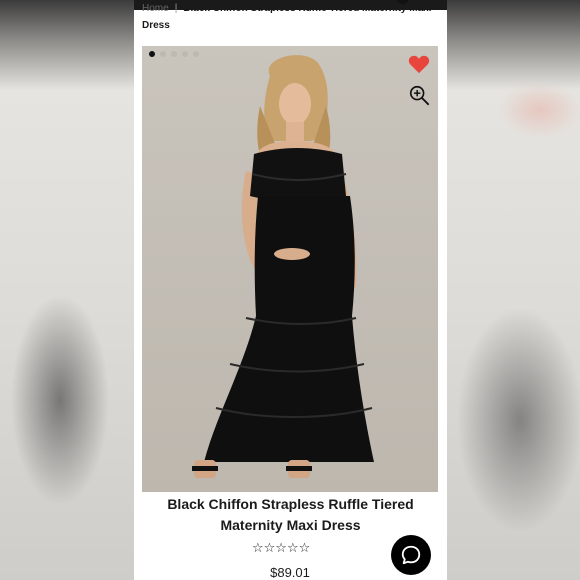  I want to click on zoom-button, so click(419, 95).